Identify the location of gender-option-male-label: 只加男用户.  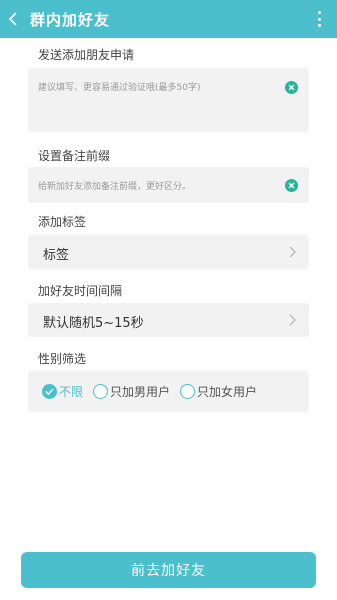
(140, 392).